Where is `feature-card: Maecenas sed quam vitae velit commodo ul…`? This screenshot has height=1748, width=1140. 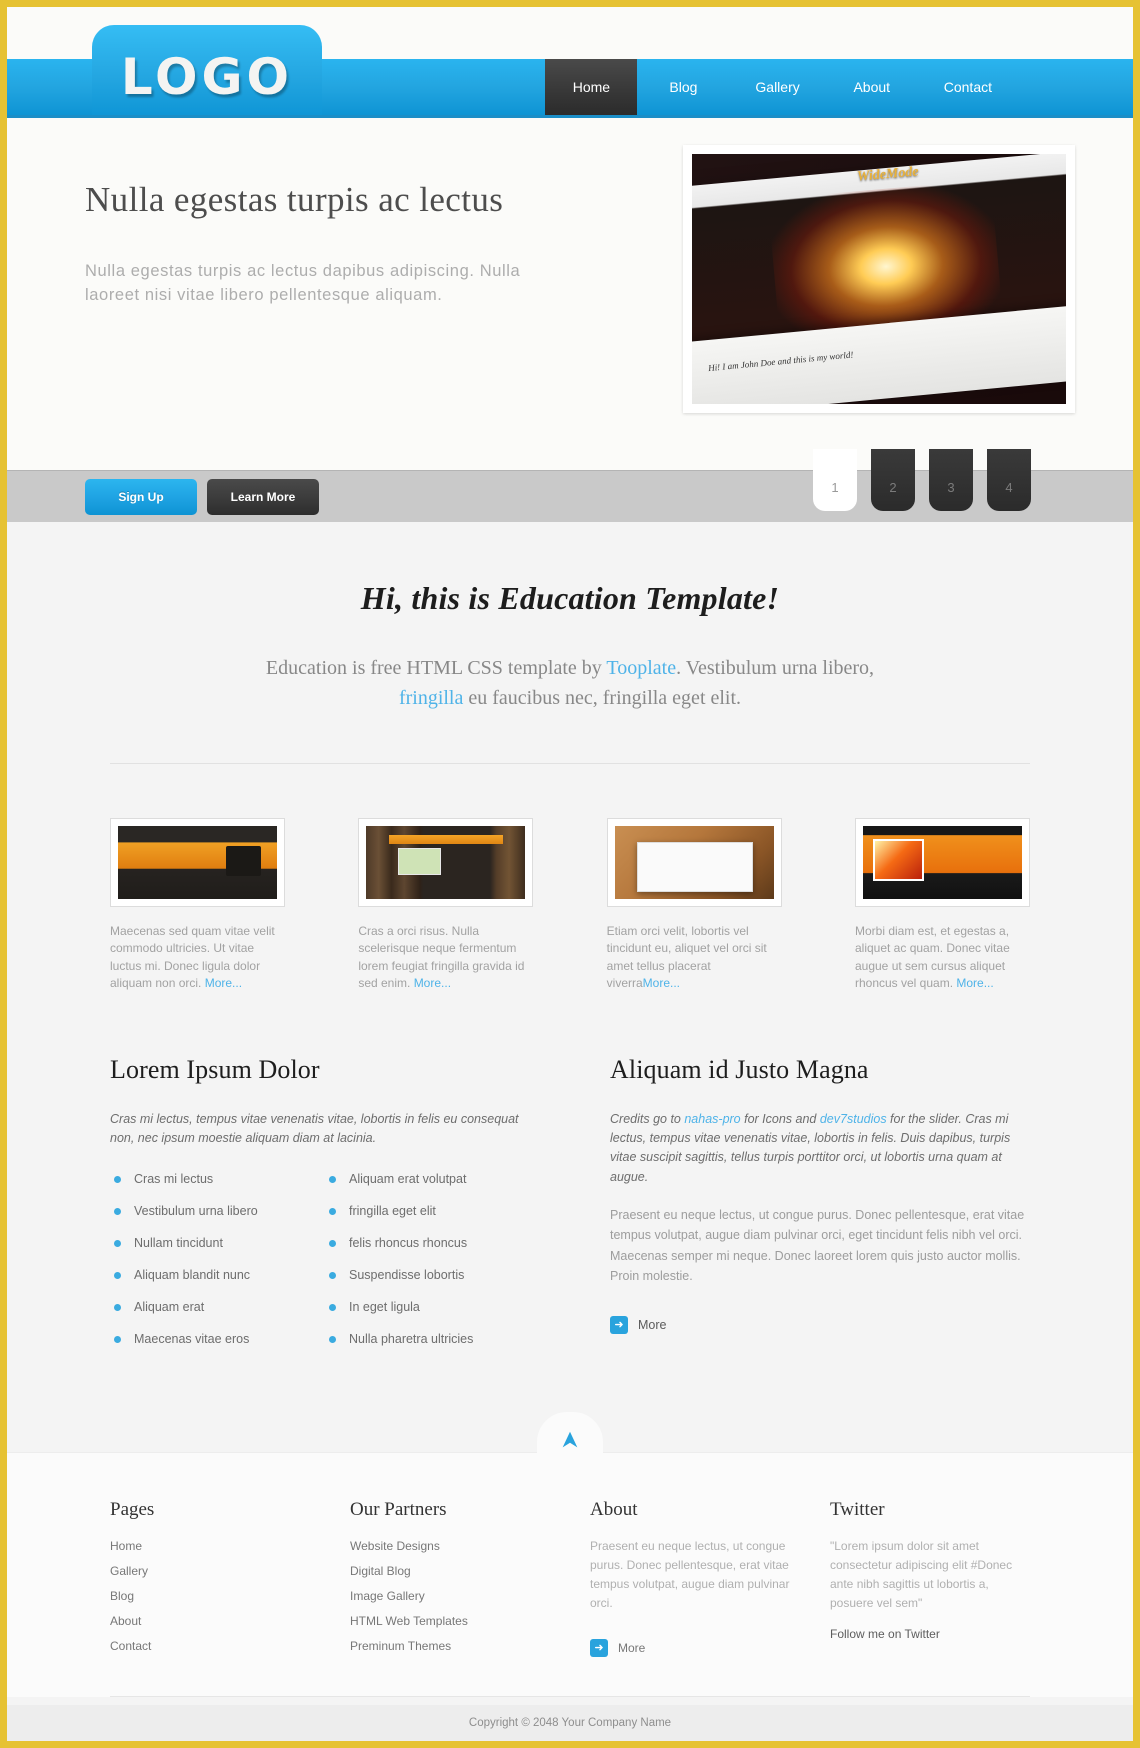 feature-card: Maecenas sed quam vitae velit commodo ul… is located at coordinates (197, 905).